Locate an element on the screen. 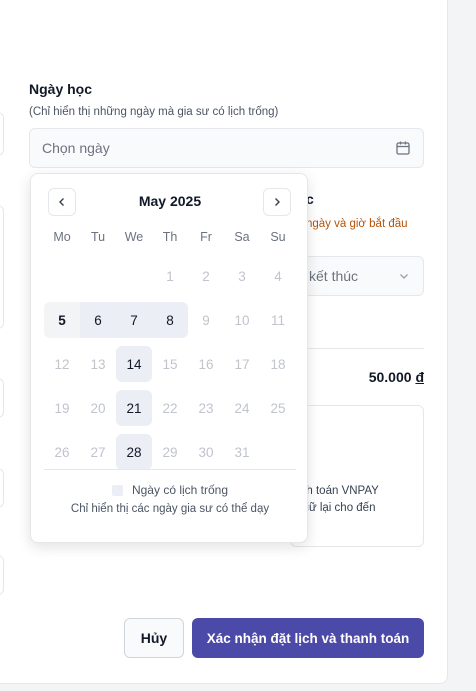 This screenshot has height=691, width=476. calendar-day-disabled: 13 is located at coordinates (98, 364).